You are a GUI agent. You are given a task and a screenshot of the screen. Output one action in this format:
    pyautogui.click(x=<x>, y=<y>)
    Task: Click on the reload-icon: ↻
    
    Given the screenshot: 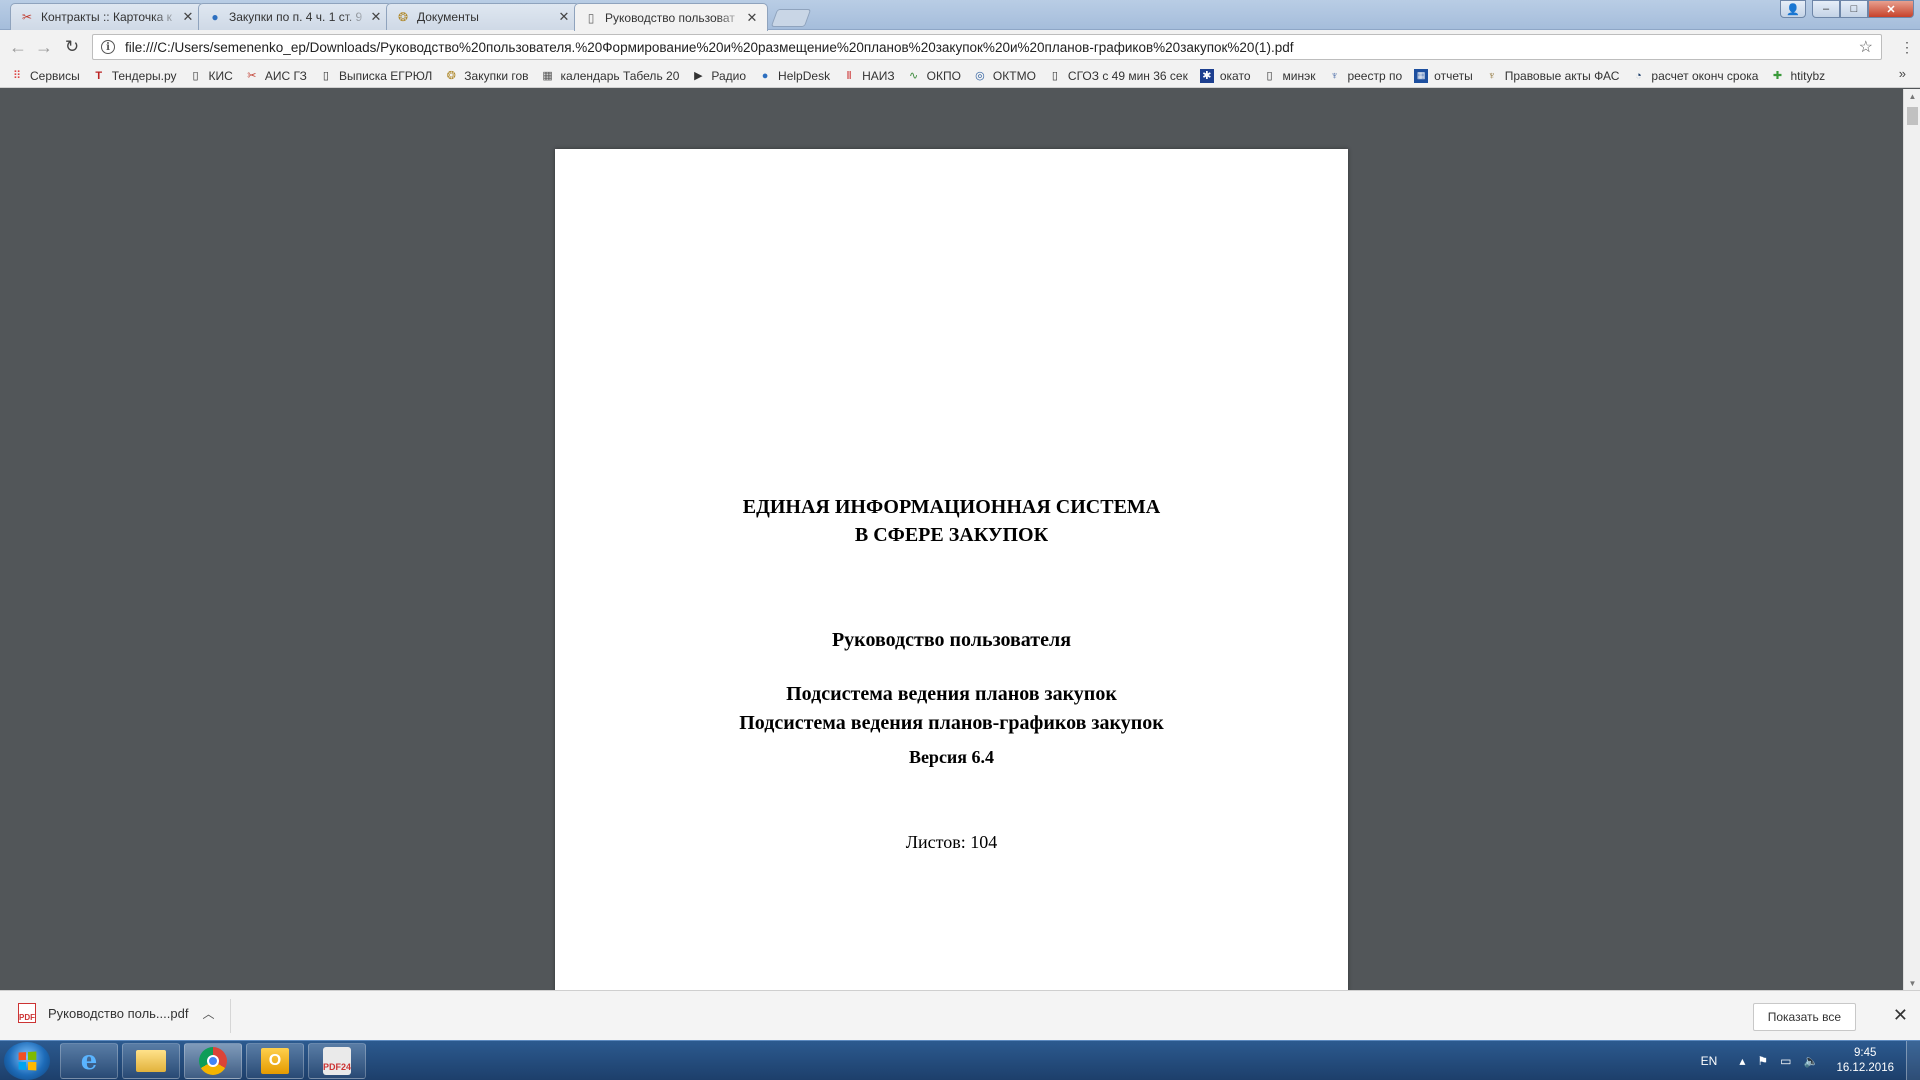 What is the action you would take?
    pyautogui.click(x=72, y=47)
    